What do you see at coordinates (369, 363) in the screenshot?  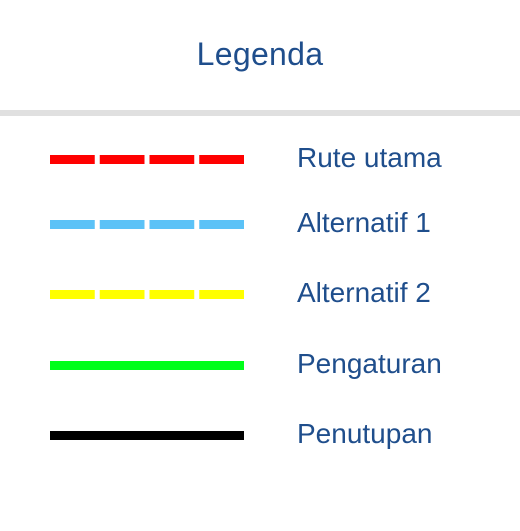 I see `legend-label: Pengaturan` at bounding box center [369, 363].